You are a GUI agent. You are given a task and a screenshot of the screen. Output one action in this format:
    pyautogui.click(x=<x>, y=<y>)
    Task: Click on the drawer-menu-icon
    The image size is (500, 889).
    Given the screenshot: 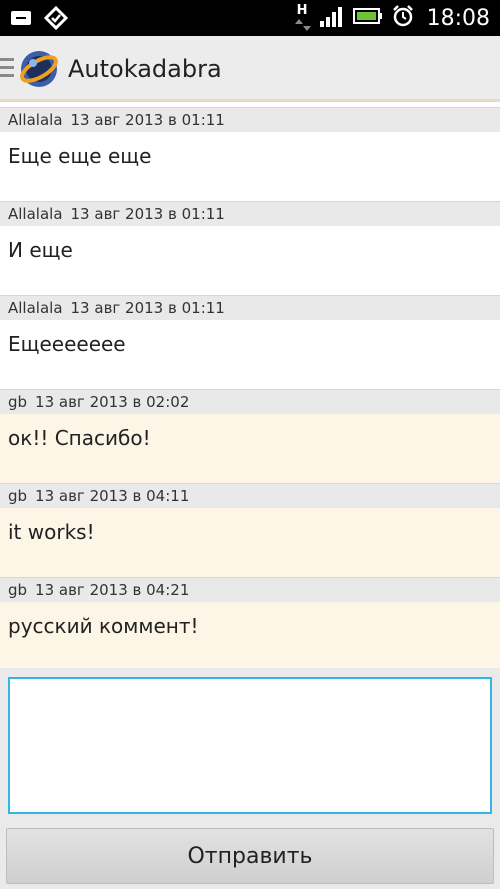 What is the action you would take?
    pyautogui.click(x=7, y=68)
    